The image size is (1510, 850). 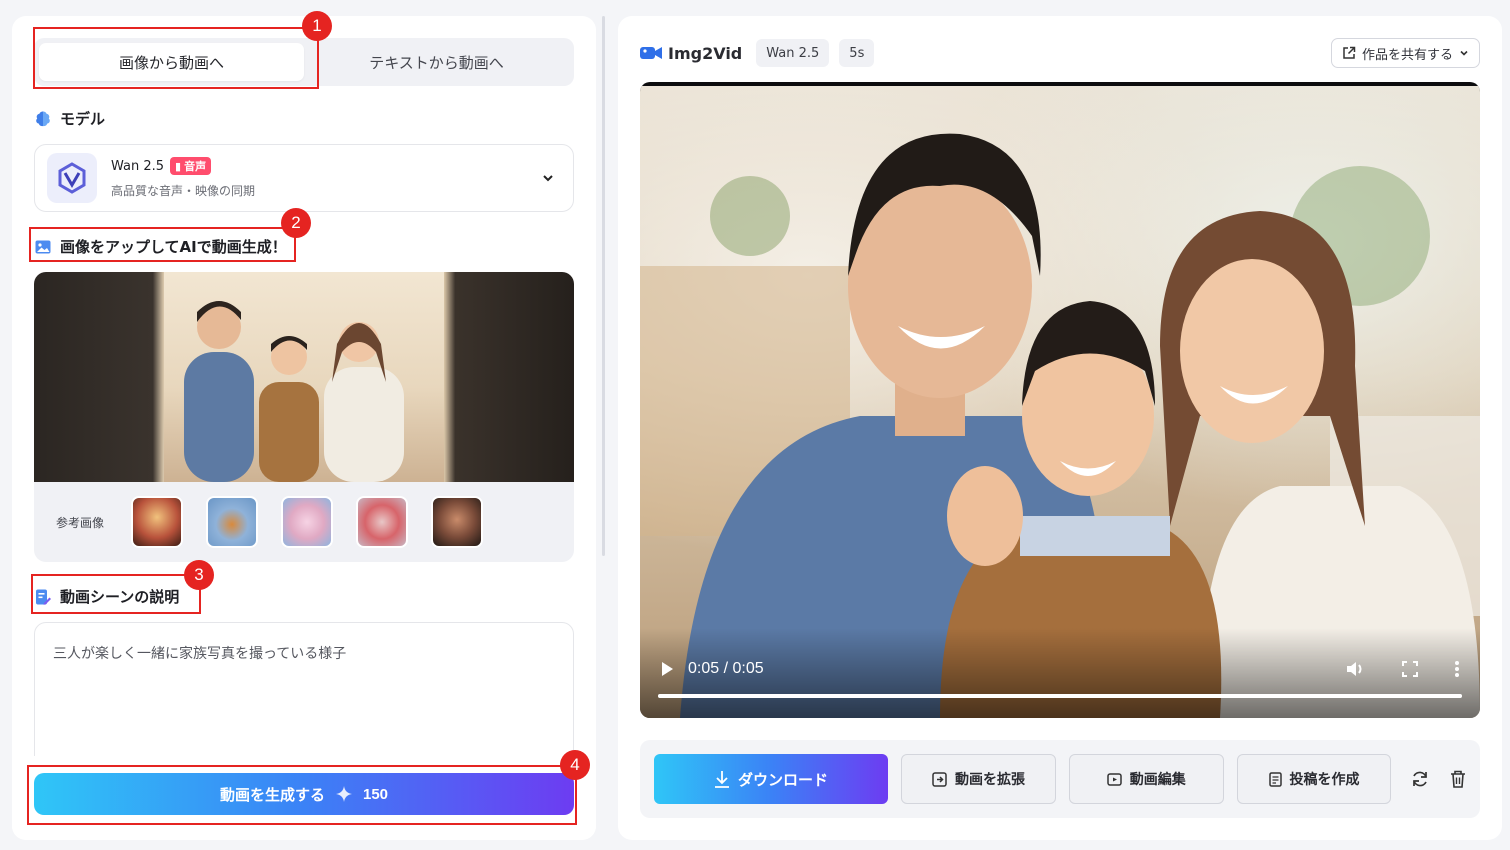 I want to click on reference-images-row: 参考画像, so click(x=304, y=522).